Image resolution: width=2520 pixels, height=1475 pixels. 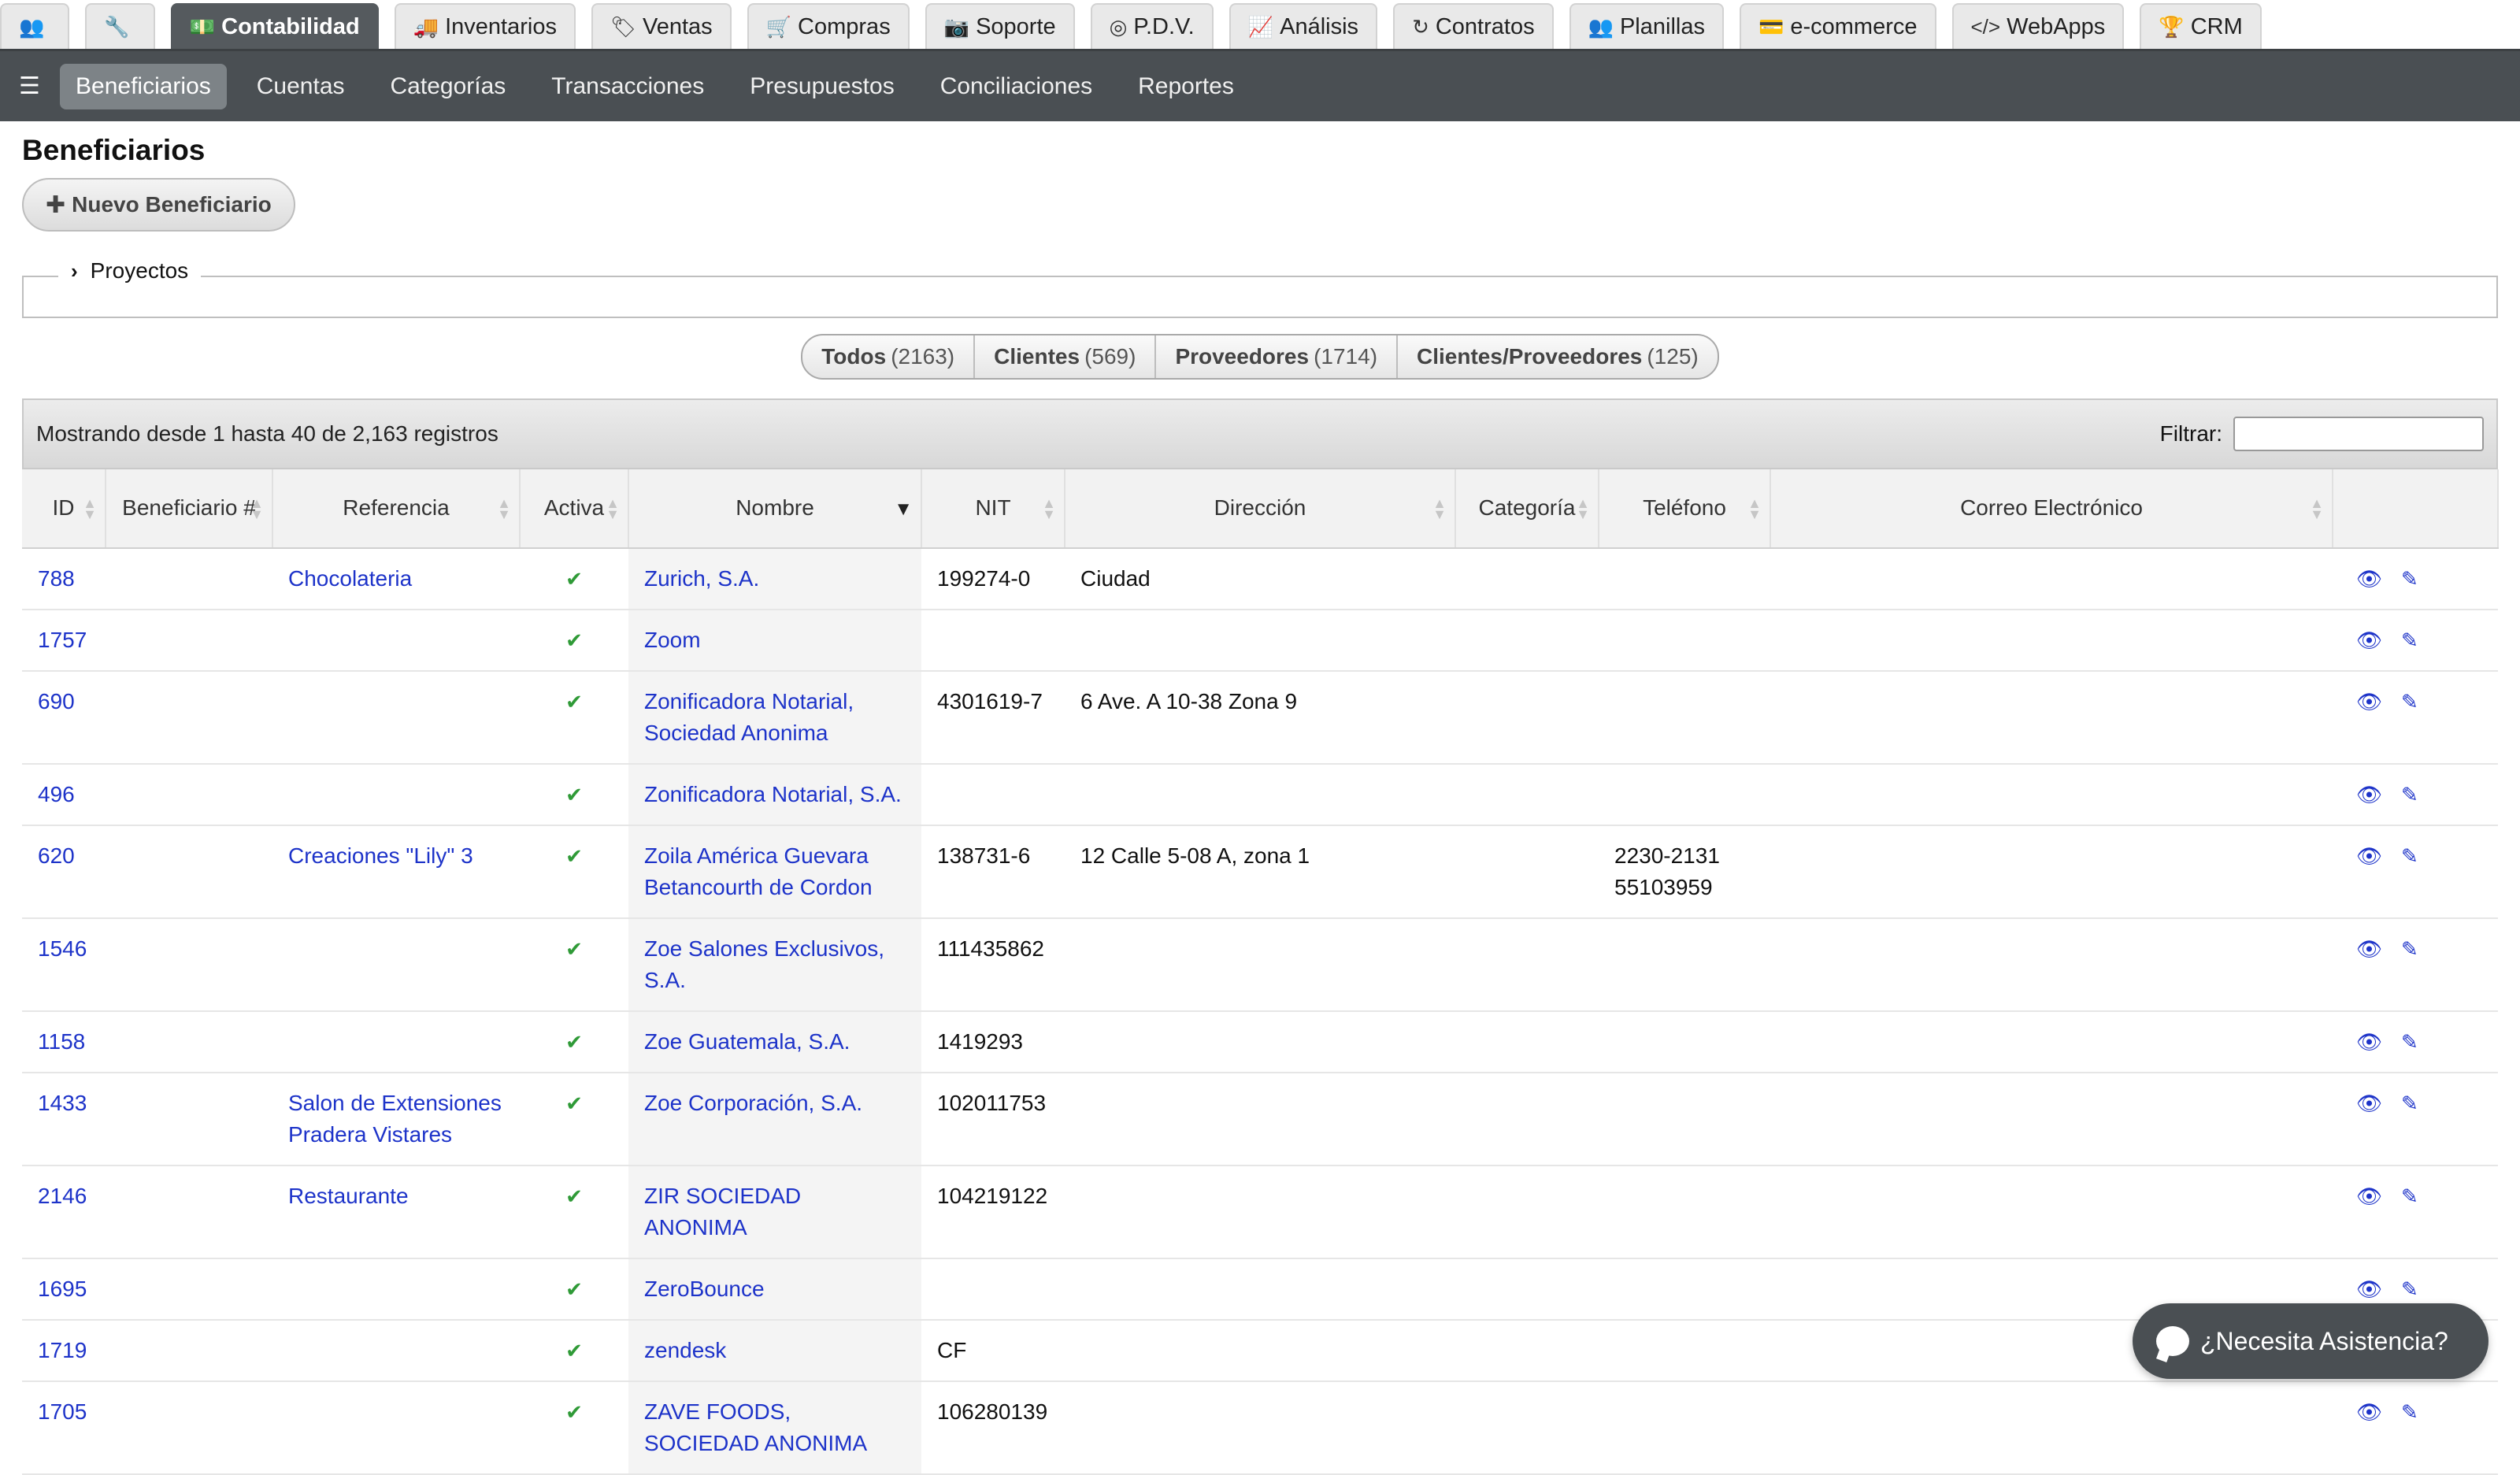 What do you see at coordinates (1277, 356) in the screenshot?
I see `filter-segment-proveedores: Proveedores (1714)` at bounding box center [1277, 356].